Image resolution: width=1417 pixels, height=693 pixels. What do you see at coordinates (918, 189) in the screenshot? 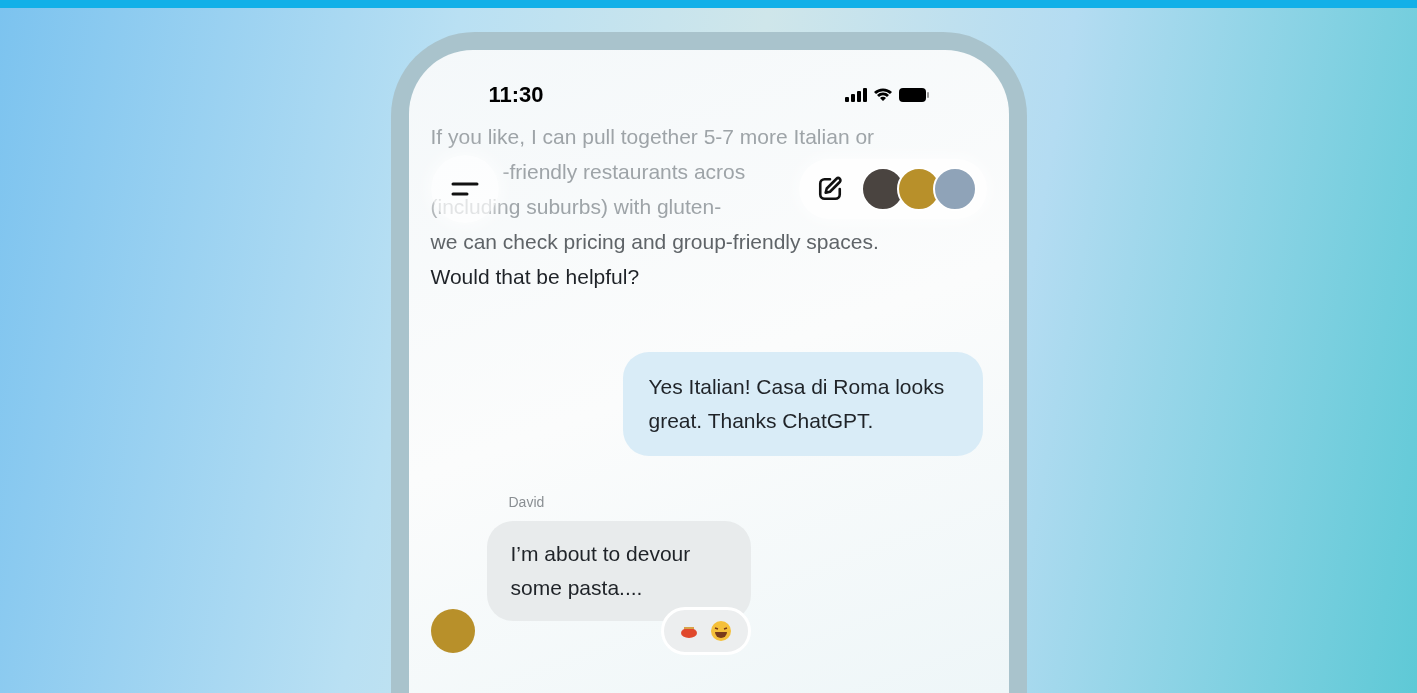
I see `member-avatars` at bounding box center [918, 189].